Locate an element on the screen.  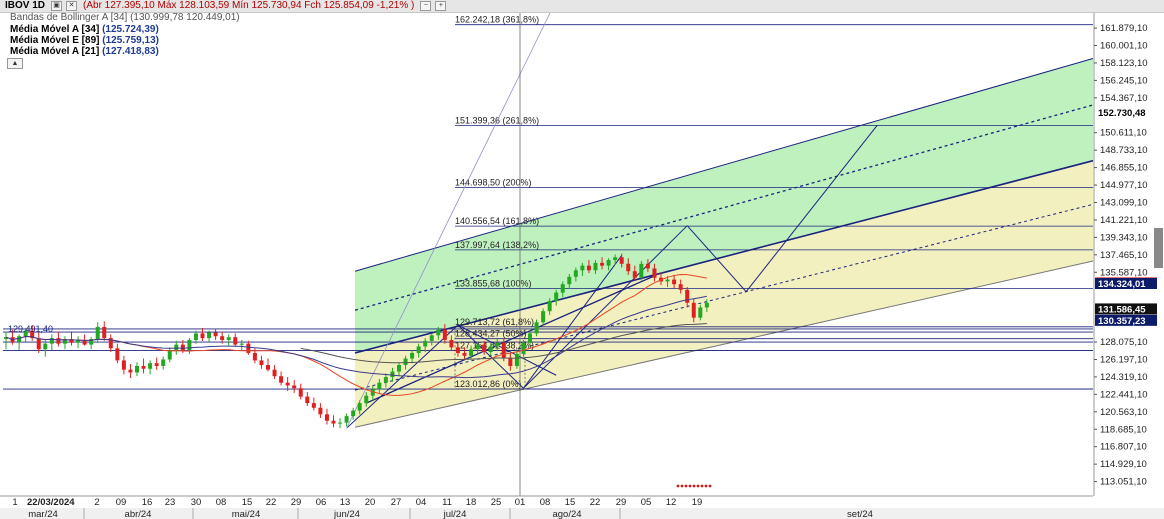
time-month-label: set/24 is located at coordinates (860, 514).